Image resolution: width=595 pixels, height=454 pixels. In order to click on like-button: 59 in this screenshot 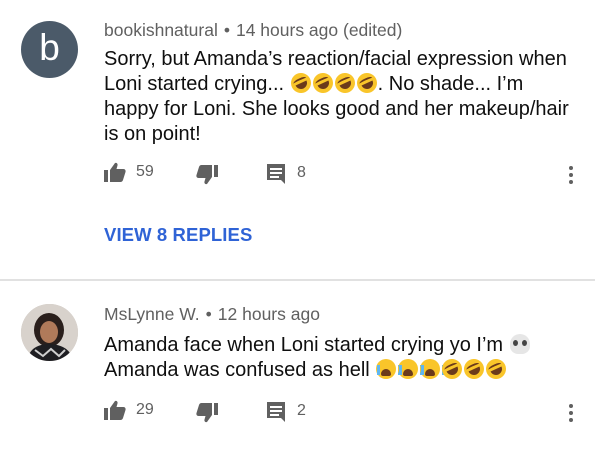, I will do `click(129, 172)`.